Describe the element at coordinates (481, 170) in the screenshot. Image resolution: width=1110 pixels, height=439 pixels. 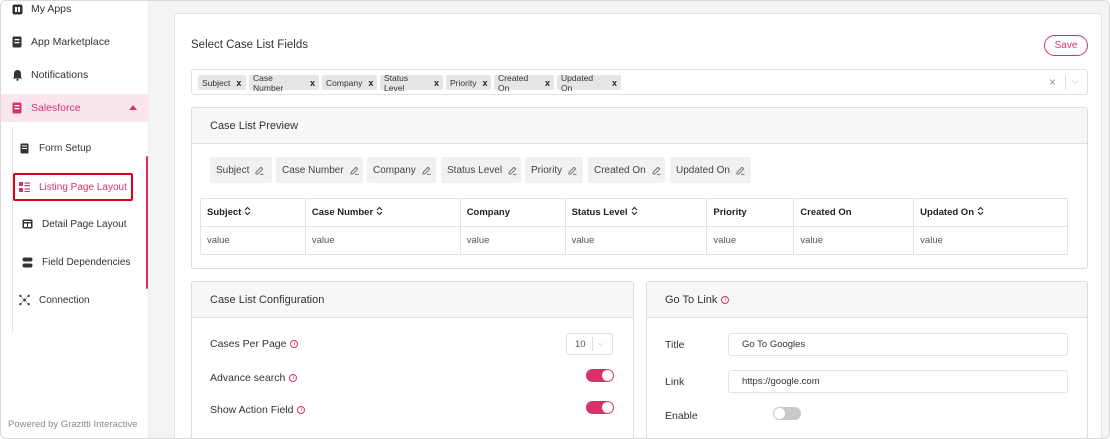
I see `preview-field-chip: Status Level` at that location.